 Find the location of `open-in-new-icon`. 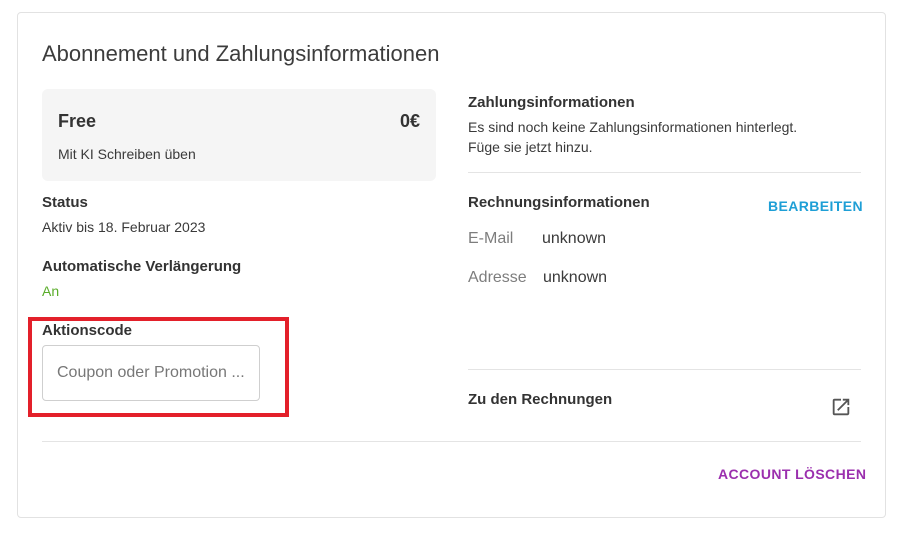

open-in-new-icon is located at coordinates (841, 407).